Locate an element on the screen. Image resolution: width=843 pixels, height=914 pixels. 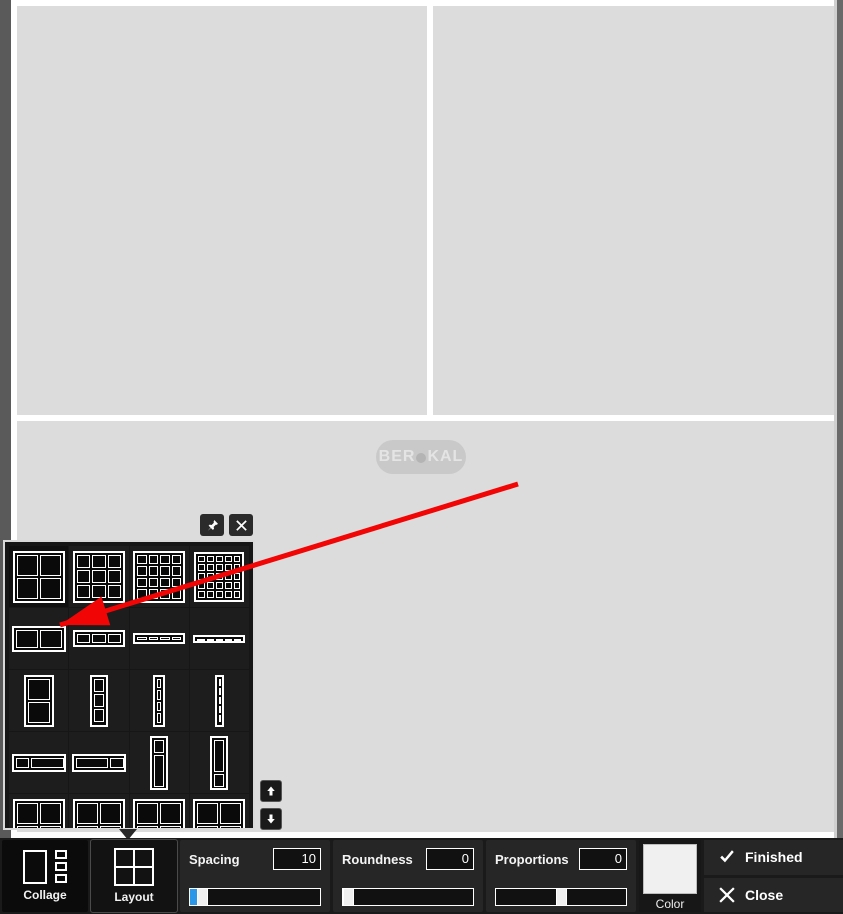
close-button: Close is located at coordinates (773, 894).